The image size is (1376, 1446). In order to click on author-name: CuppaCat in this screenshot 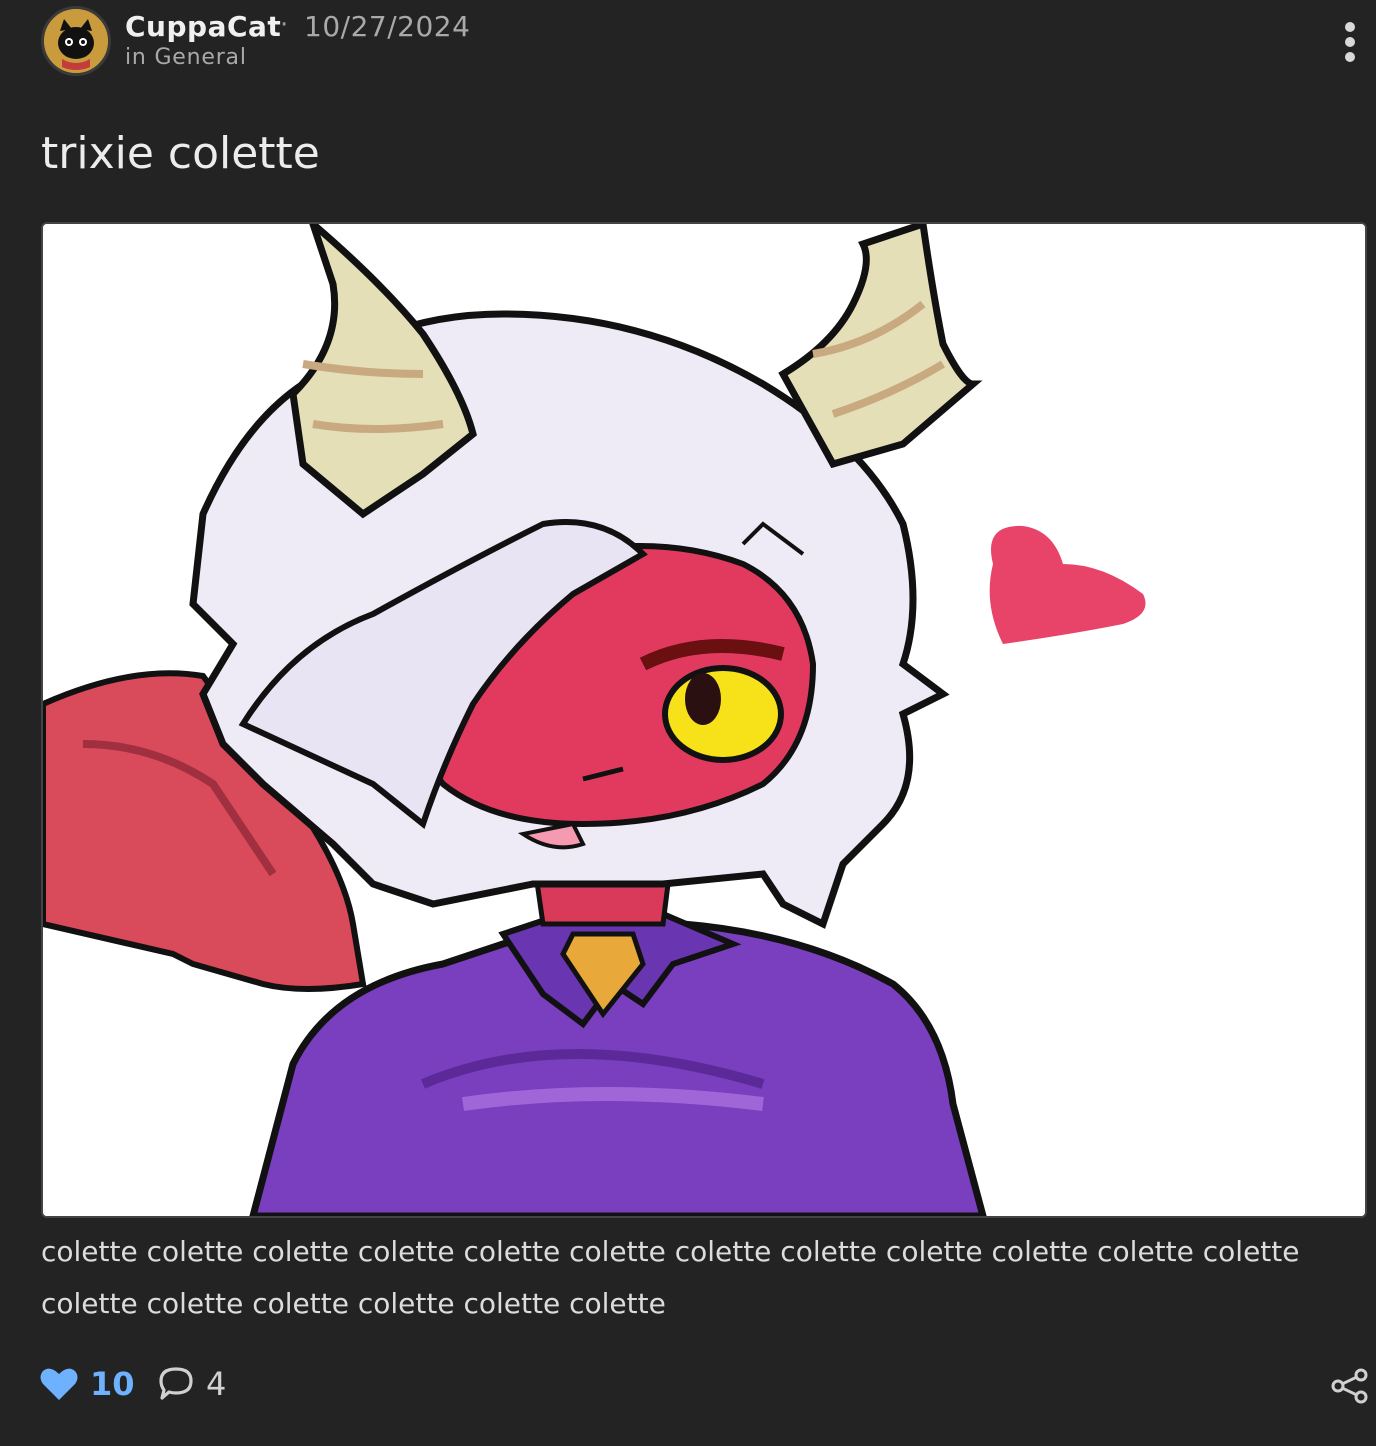, I will do `click(203, 26)`.